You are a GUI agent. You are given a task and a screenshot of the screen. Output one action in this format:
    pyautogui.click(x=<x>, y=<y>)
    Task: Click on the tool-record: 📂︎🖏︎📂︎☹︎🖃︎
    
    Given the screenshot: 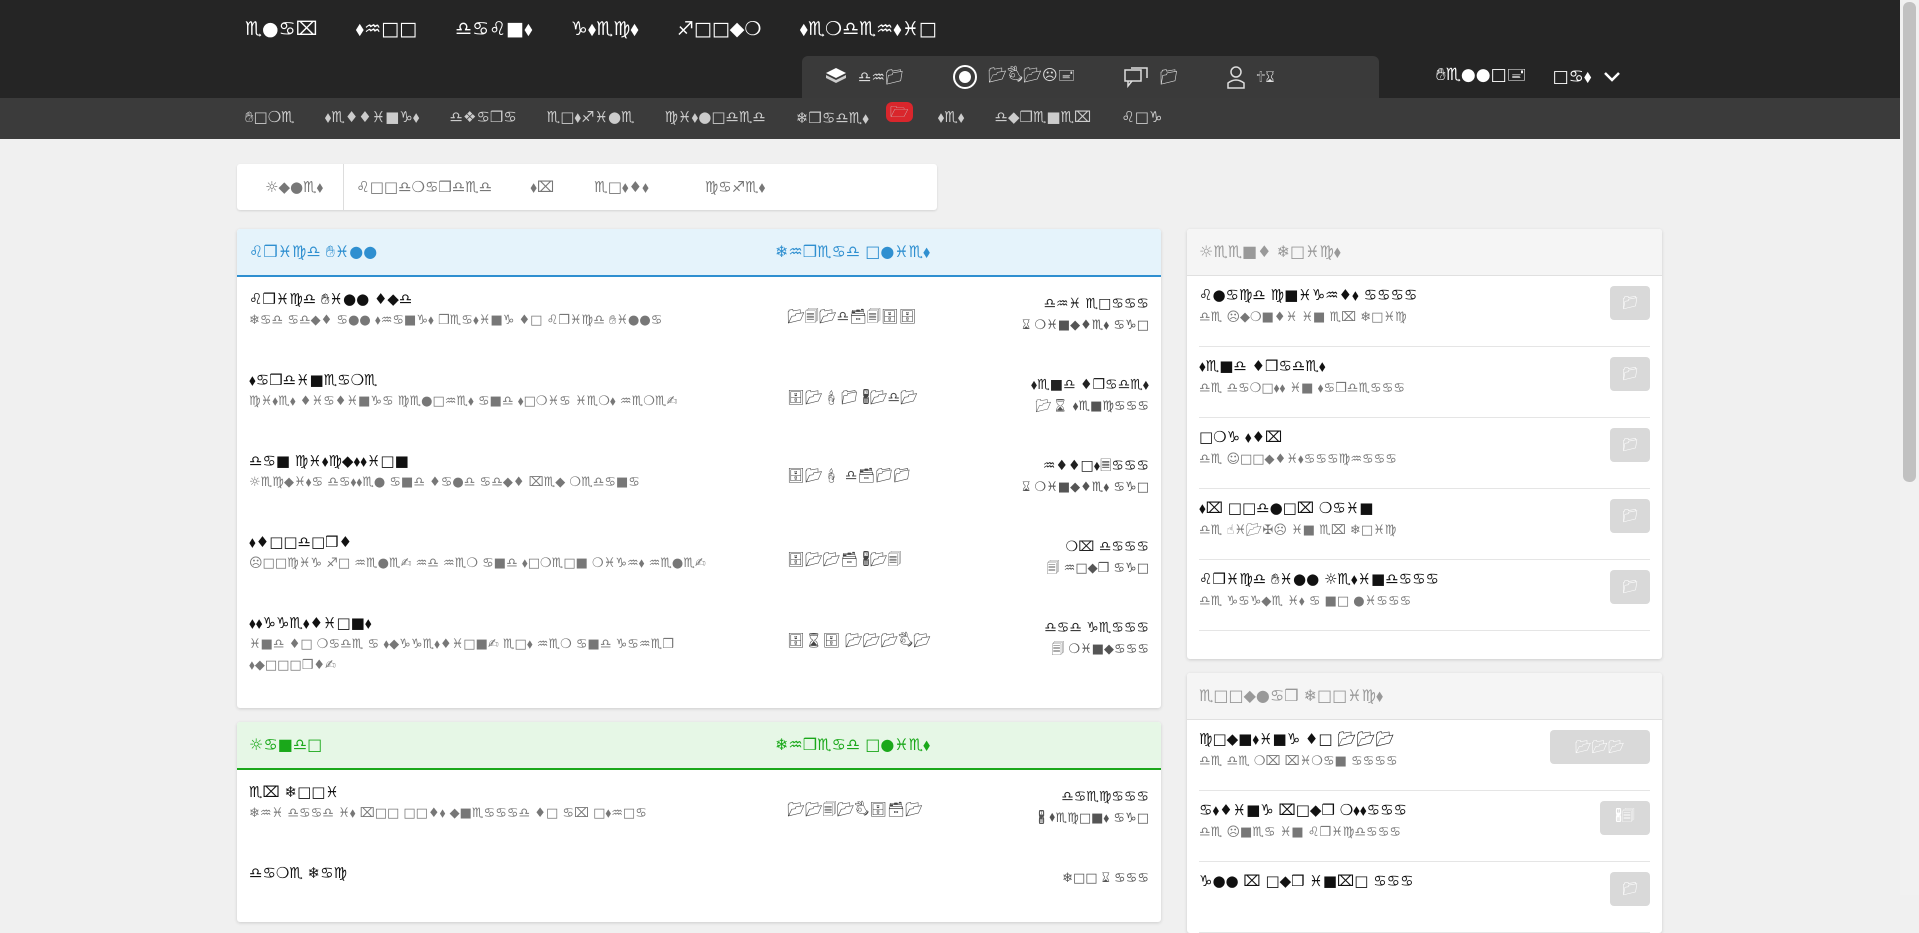 What is the action you would take?
    pyautogui.click(x=1013, y=77)
    